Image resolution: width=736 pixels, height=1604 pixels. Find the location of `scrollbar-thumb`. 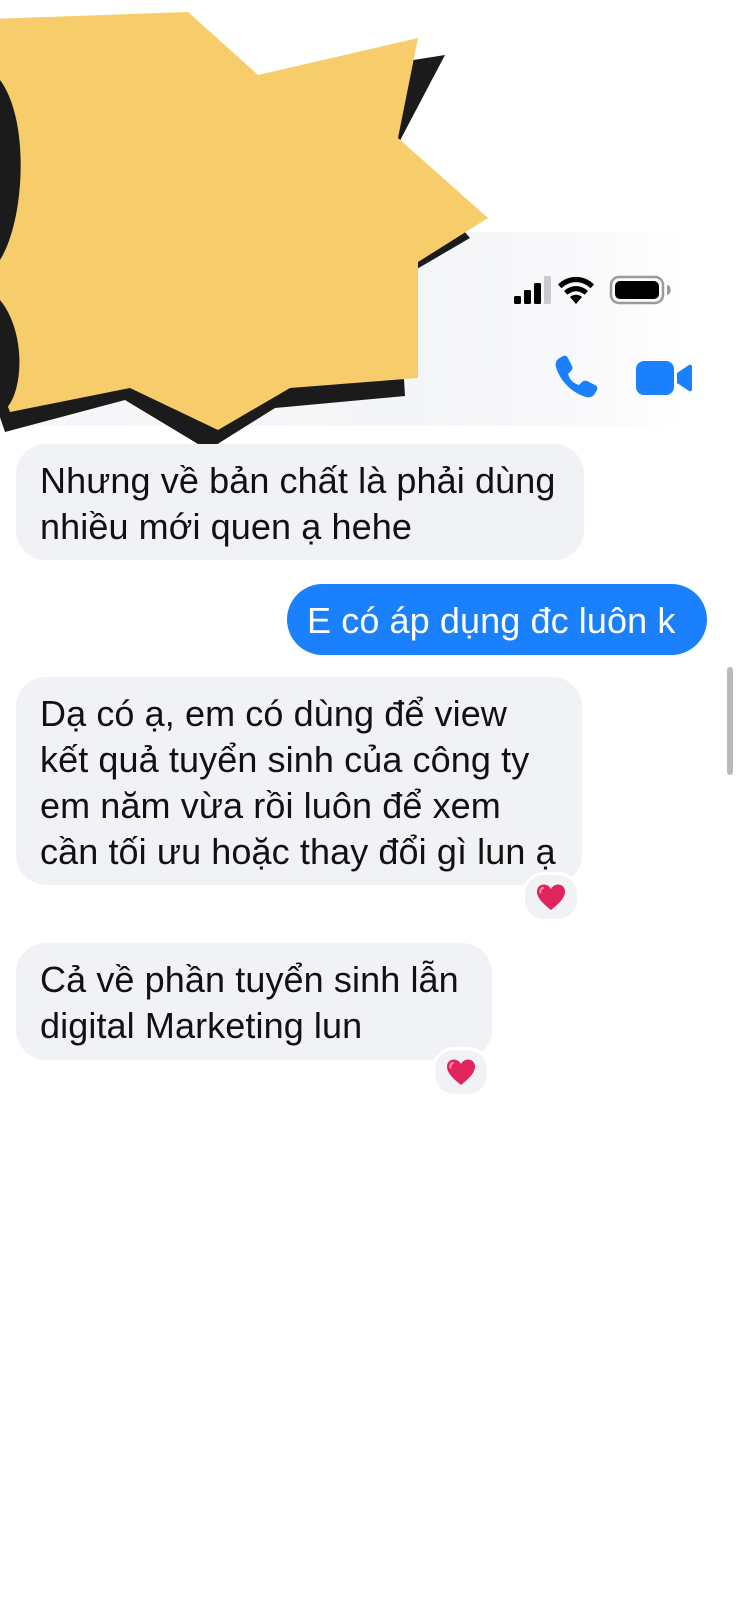

scrollbar-thumb is located at coordinates (730, 721).